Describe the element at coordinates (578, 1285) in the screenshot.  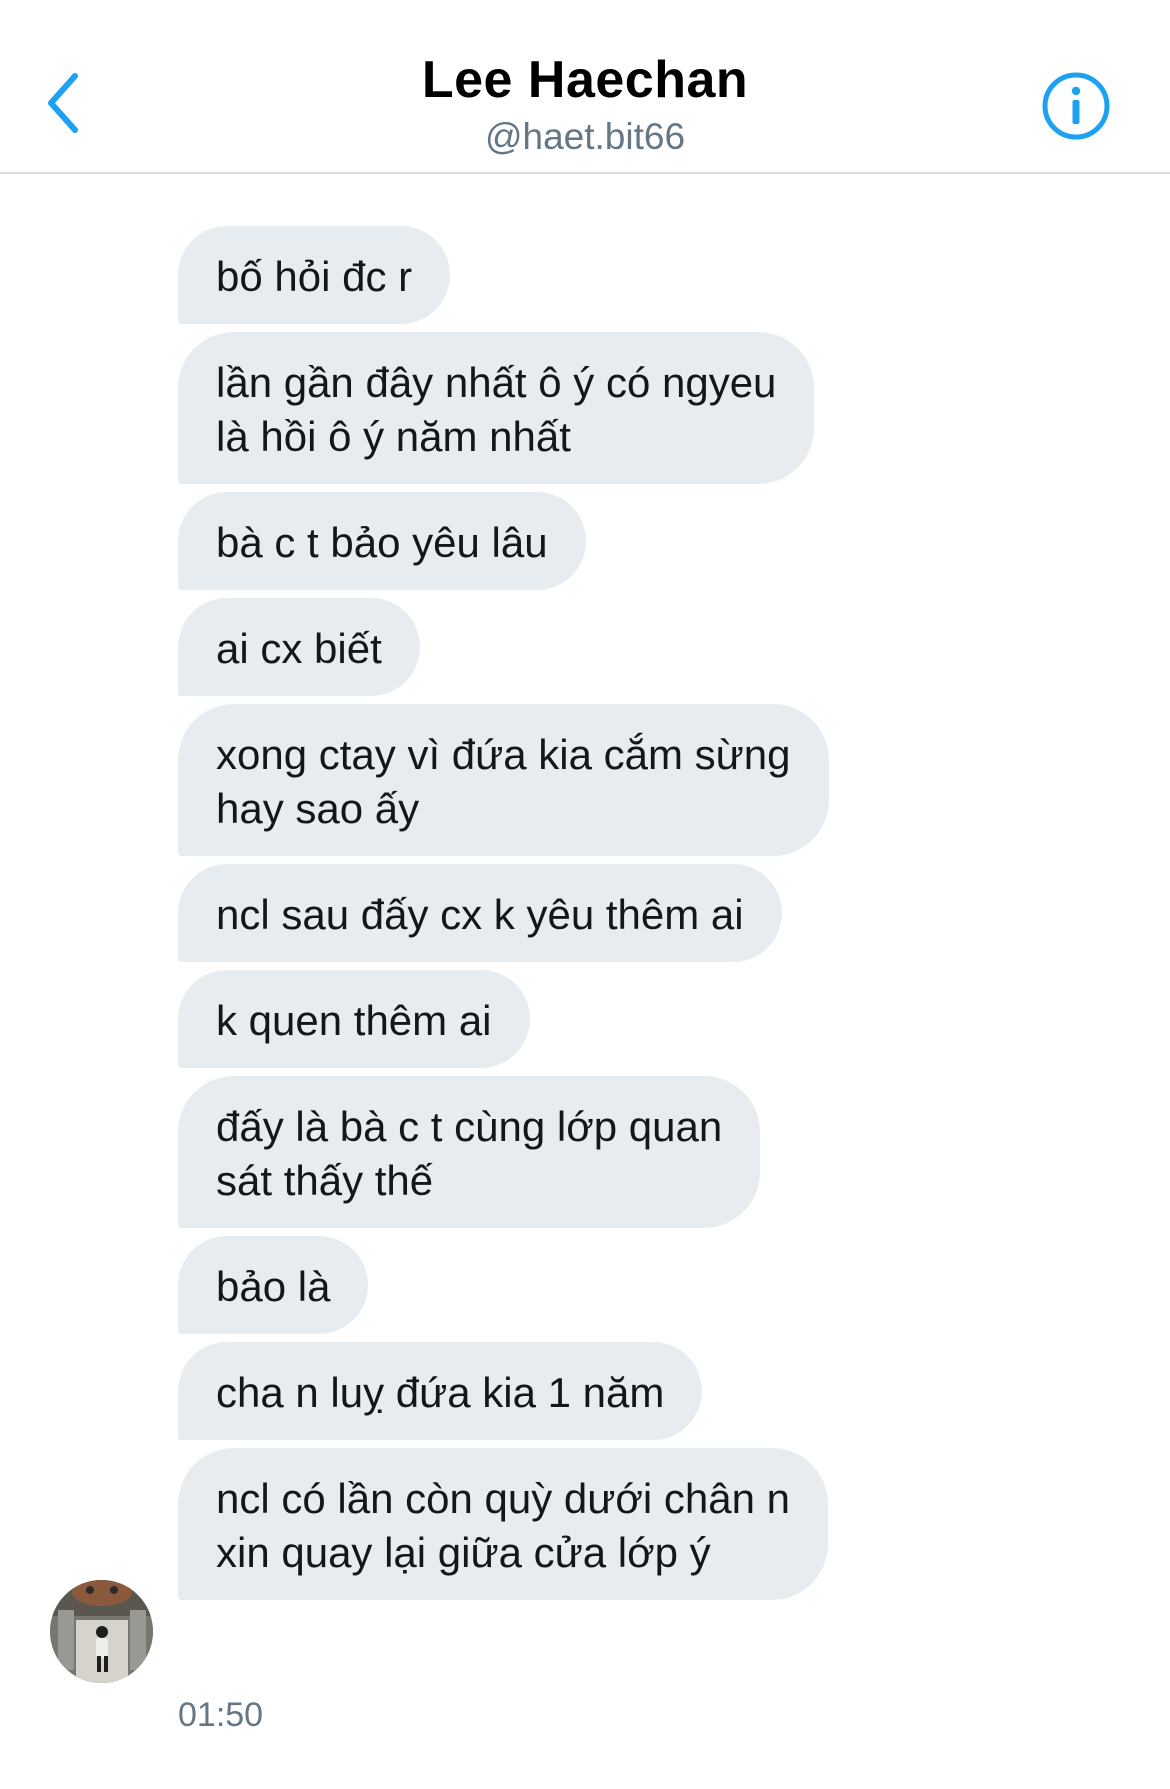
I see `message-row: bảo là` at that location.